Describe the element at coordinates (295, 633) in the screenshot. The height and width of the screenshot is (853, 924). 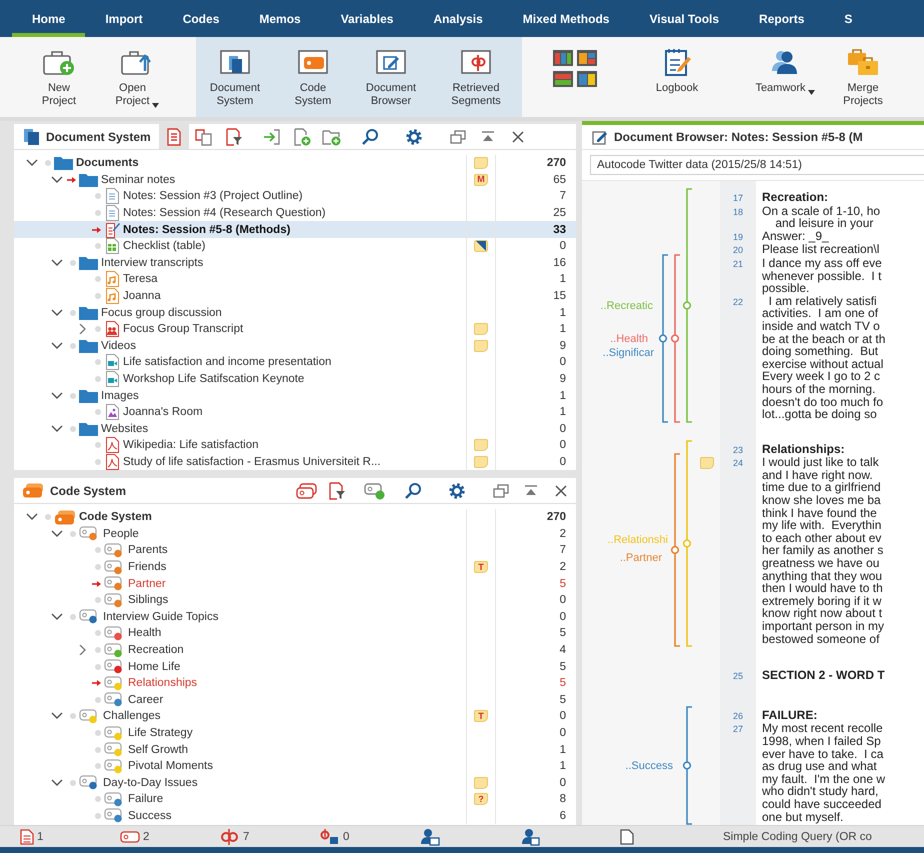
I see `tree-row: Health 5` at that location.